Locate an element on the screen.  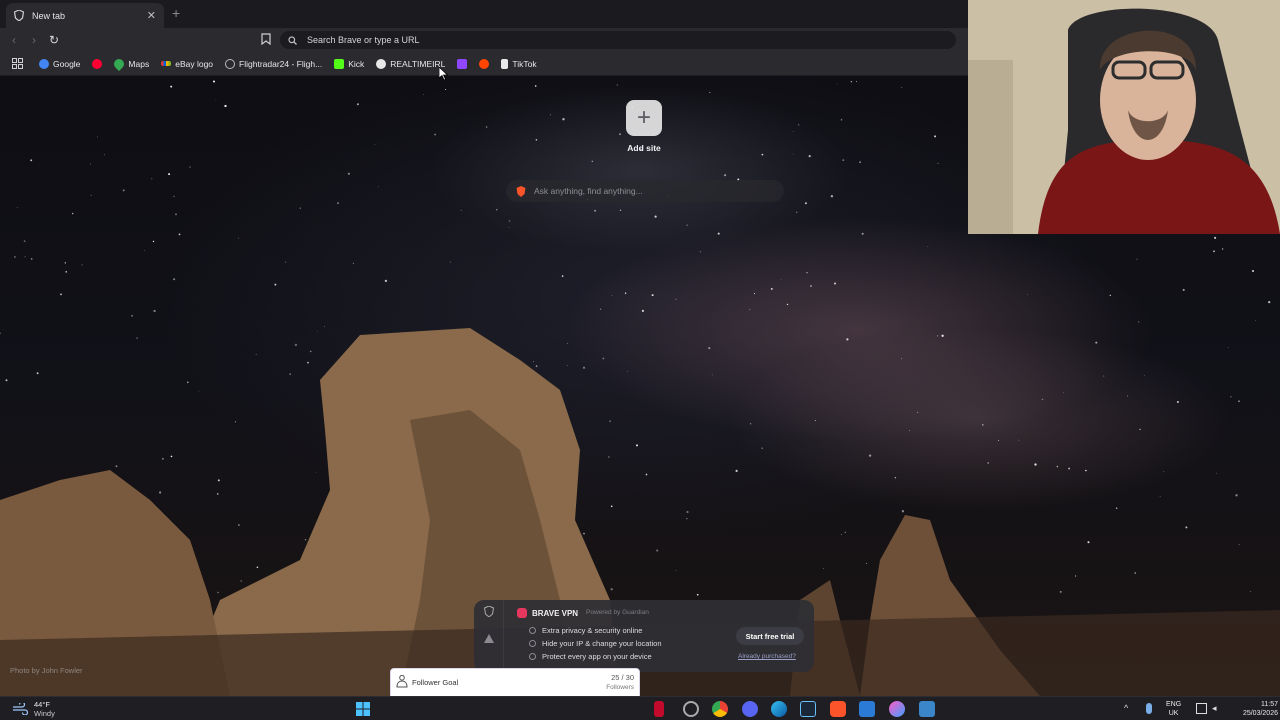
goal-unit: Followers is located at coordinates (620, 687).